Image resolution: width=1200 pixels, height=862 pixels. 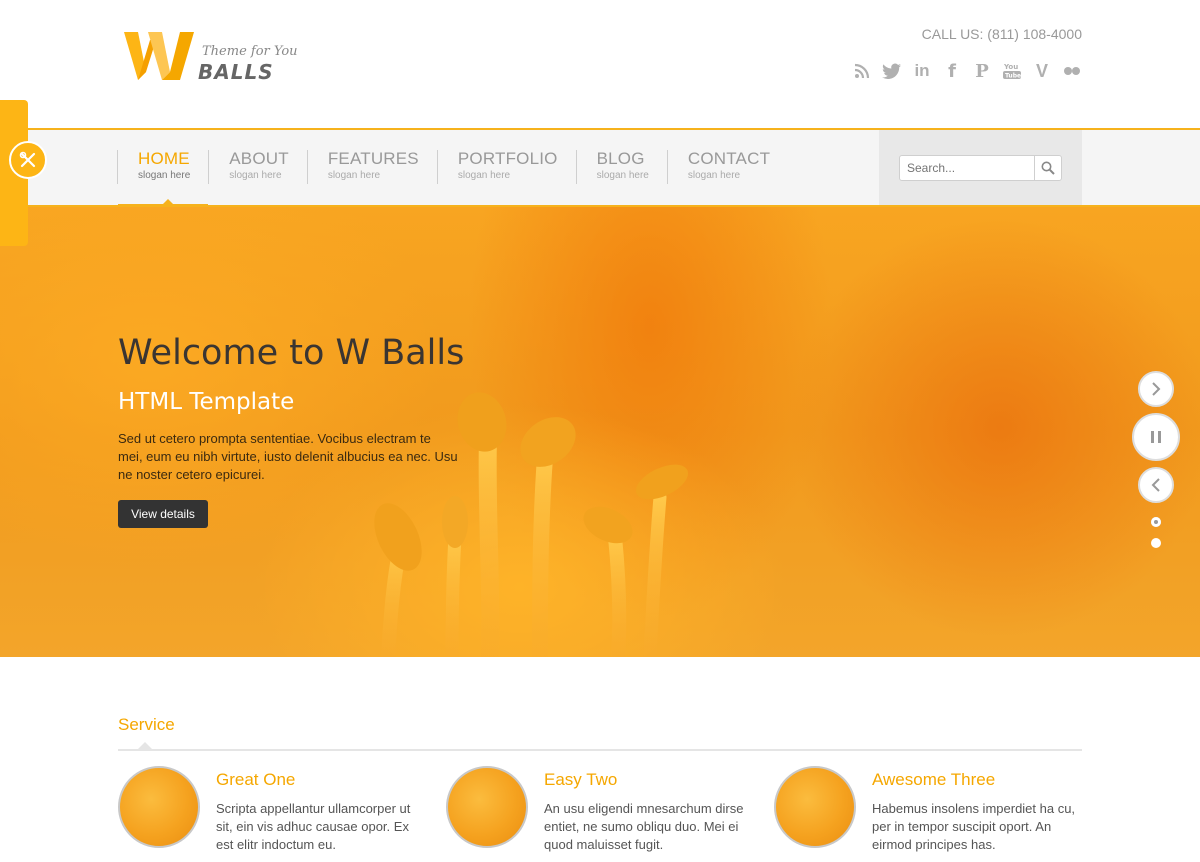 What do you see at coordinates (1042, 71) in the screenshot?
I see `vimeo-icon: V` at bounding box center [1042, 71].